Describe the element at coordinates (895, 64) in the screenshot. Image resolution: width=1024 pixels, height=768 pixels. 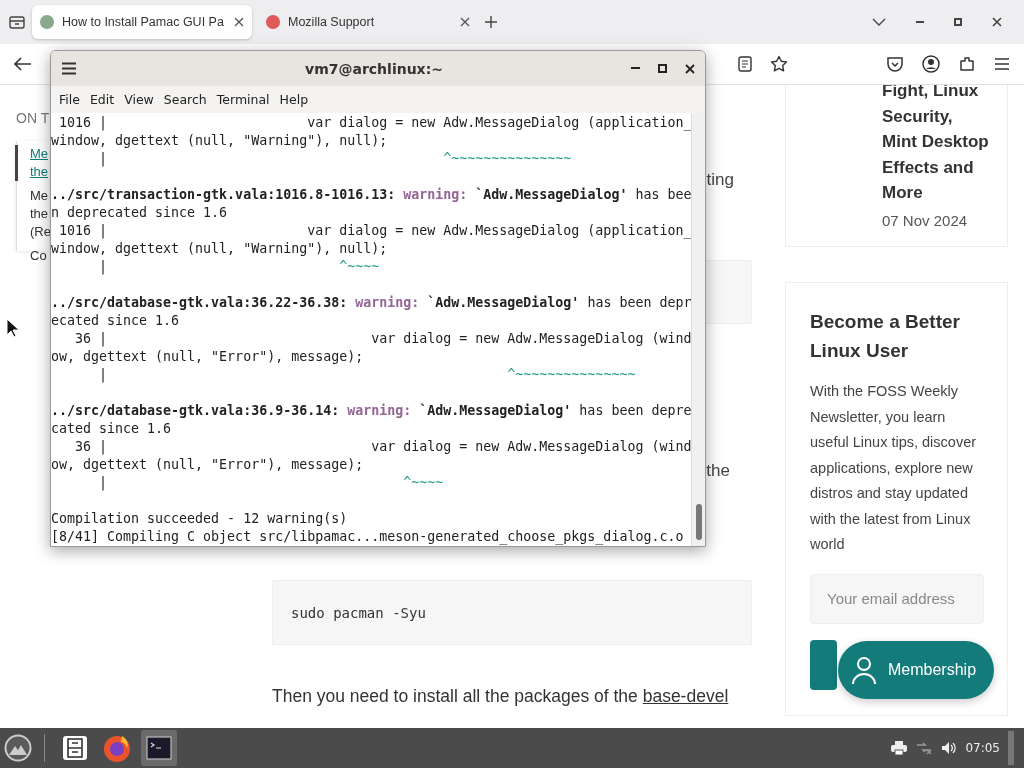
I see `pocket-icon` at that location.